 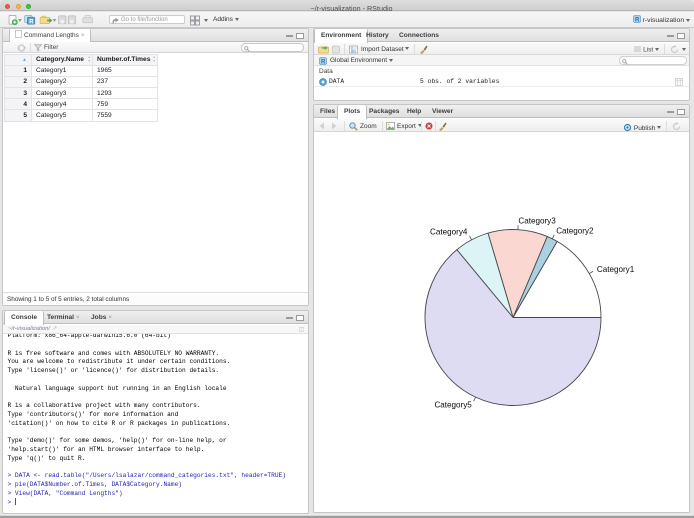 What do you see at coordinates (453, 405) in the screenshot?
I see `svg-text: Category5` at bounding box center [453, 405].